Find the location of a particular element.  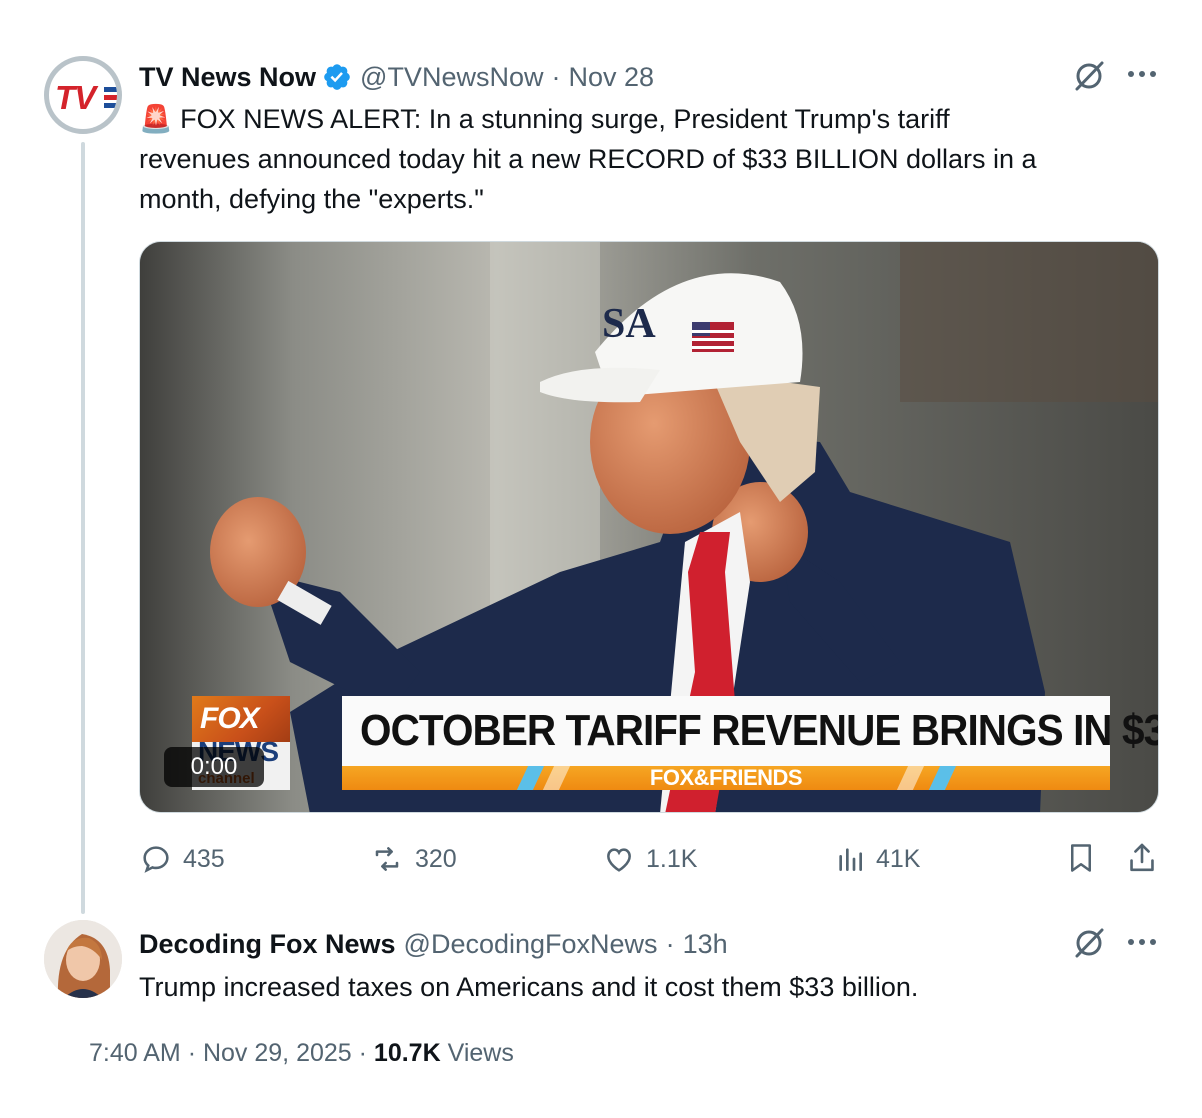

like-button: 1.1K is located at coordinates (649, 859).